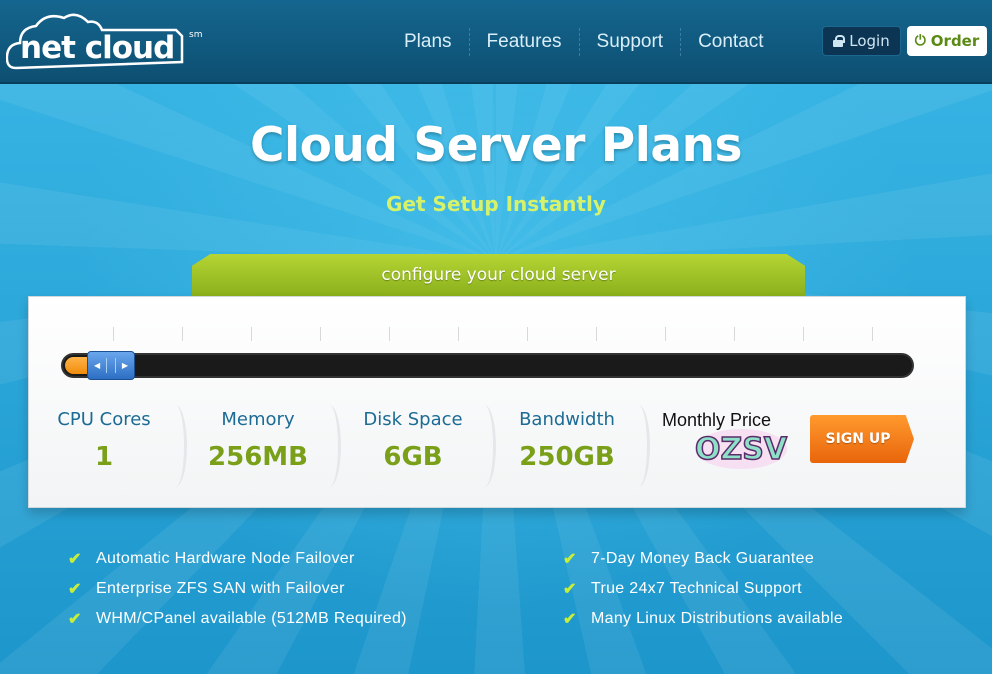  What do you see at coordinates (97, 365) in the screenshot?
I see `arrow-left-icon: ◀` at bounding box center [97, 365].